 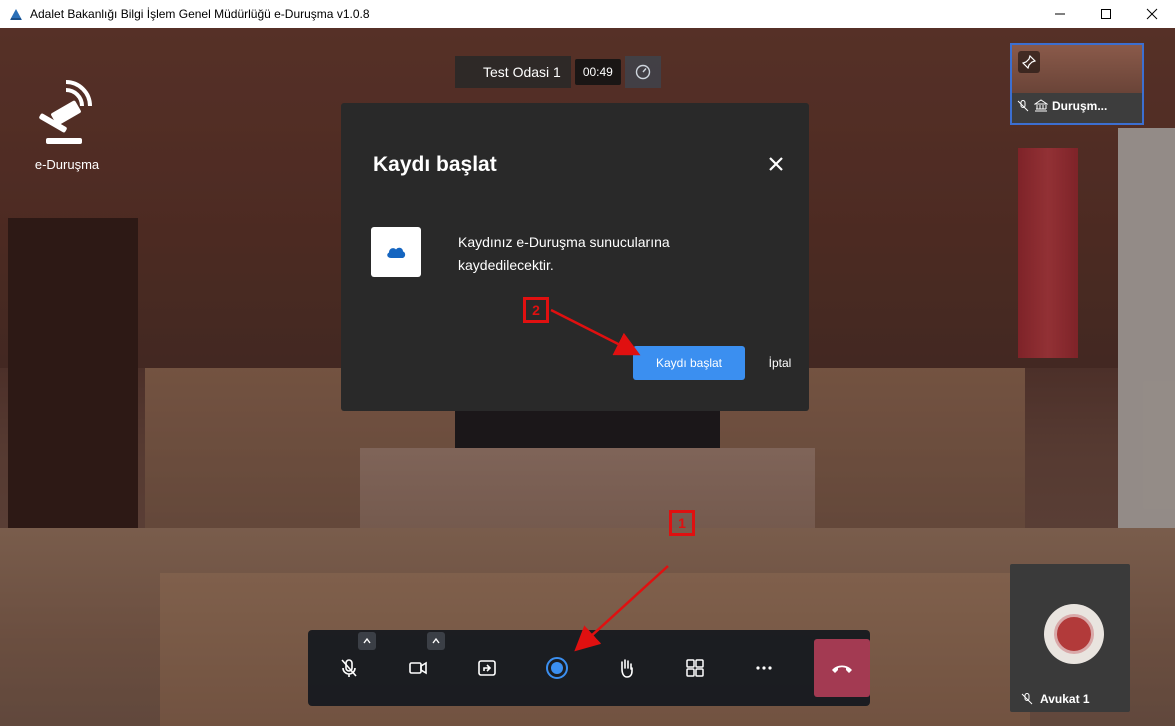 What do you see at coordinates (589, 668) in the screenshot?
I see `meeting-toolbar` at bounding box center [589, 668].